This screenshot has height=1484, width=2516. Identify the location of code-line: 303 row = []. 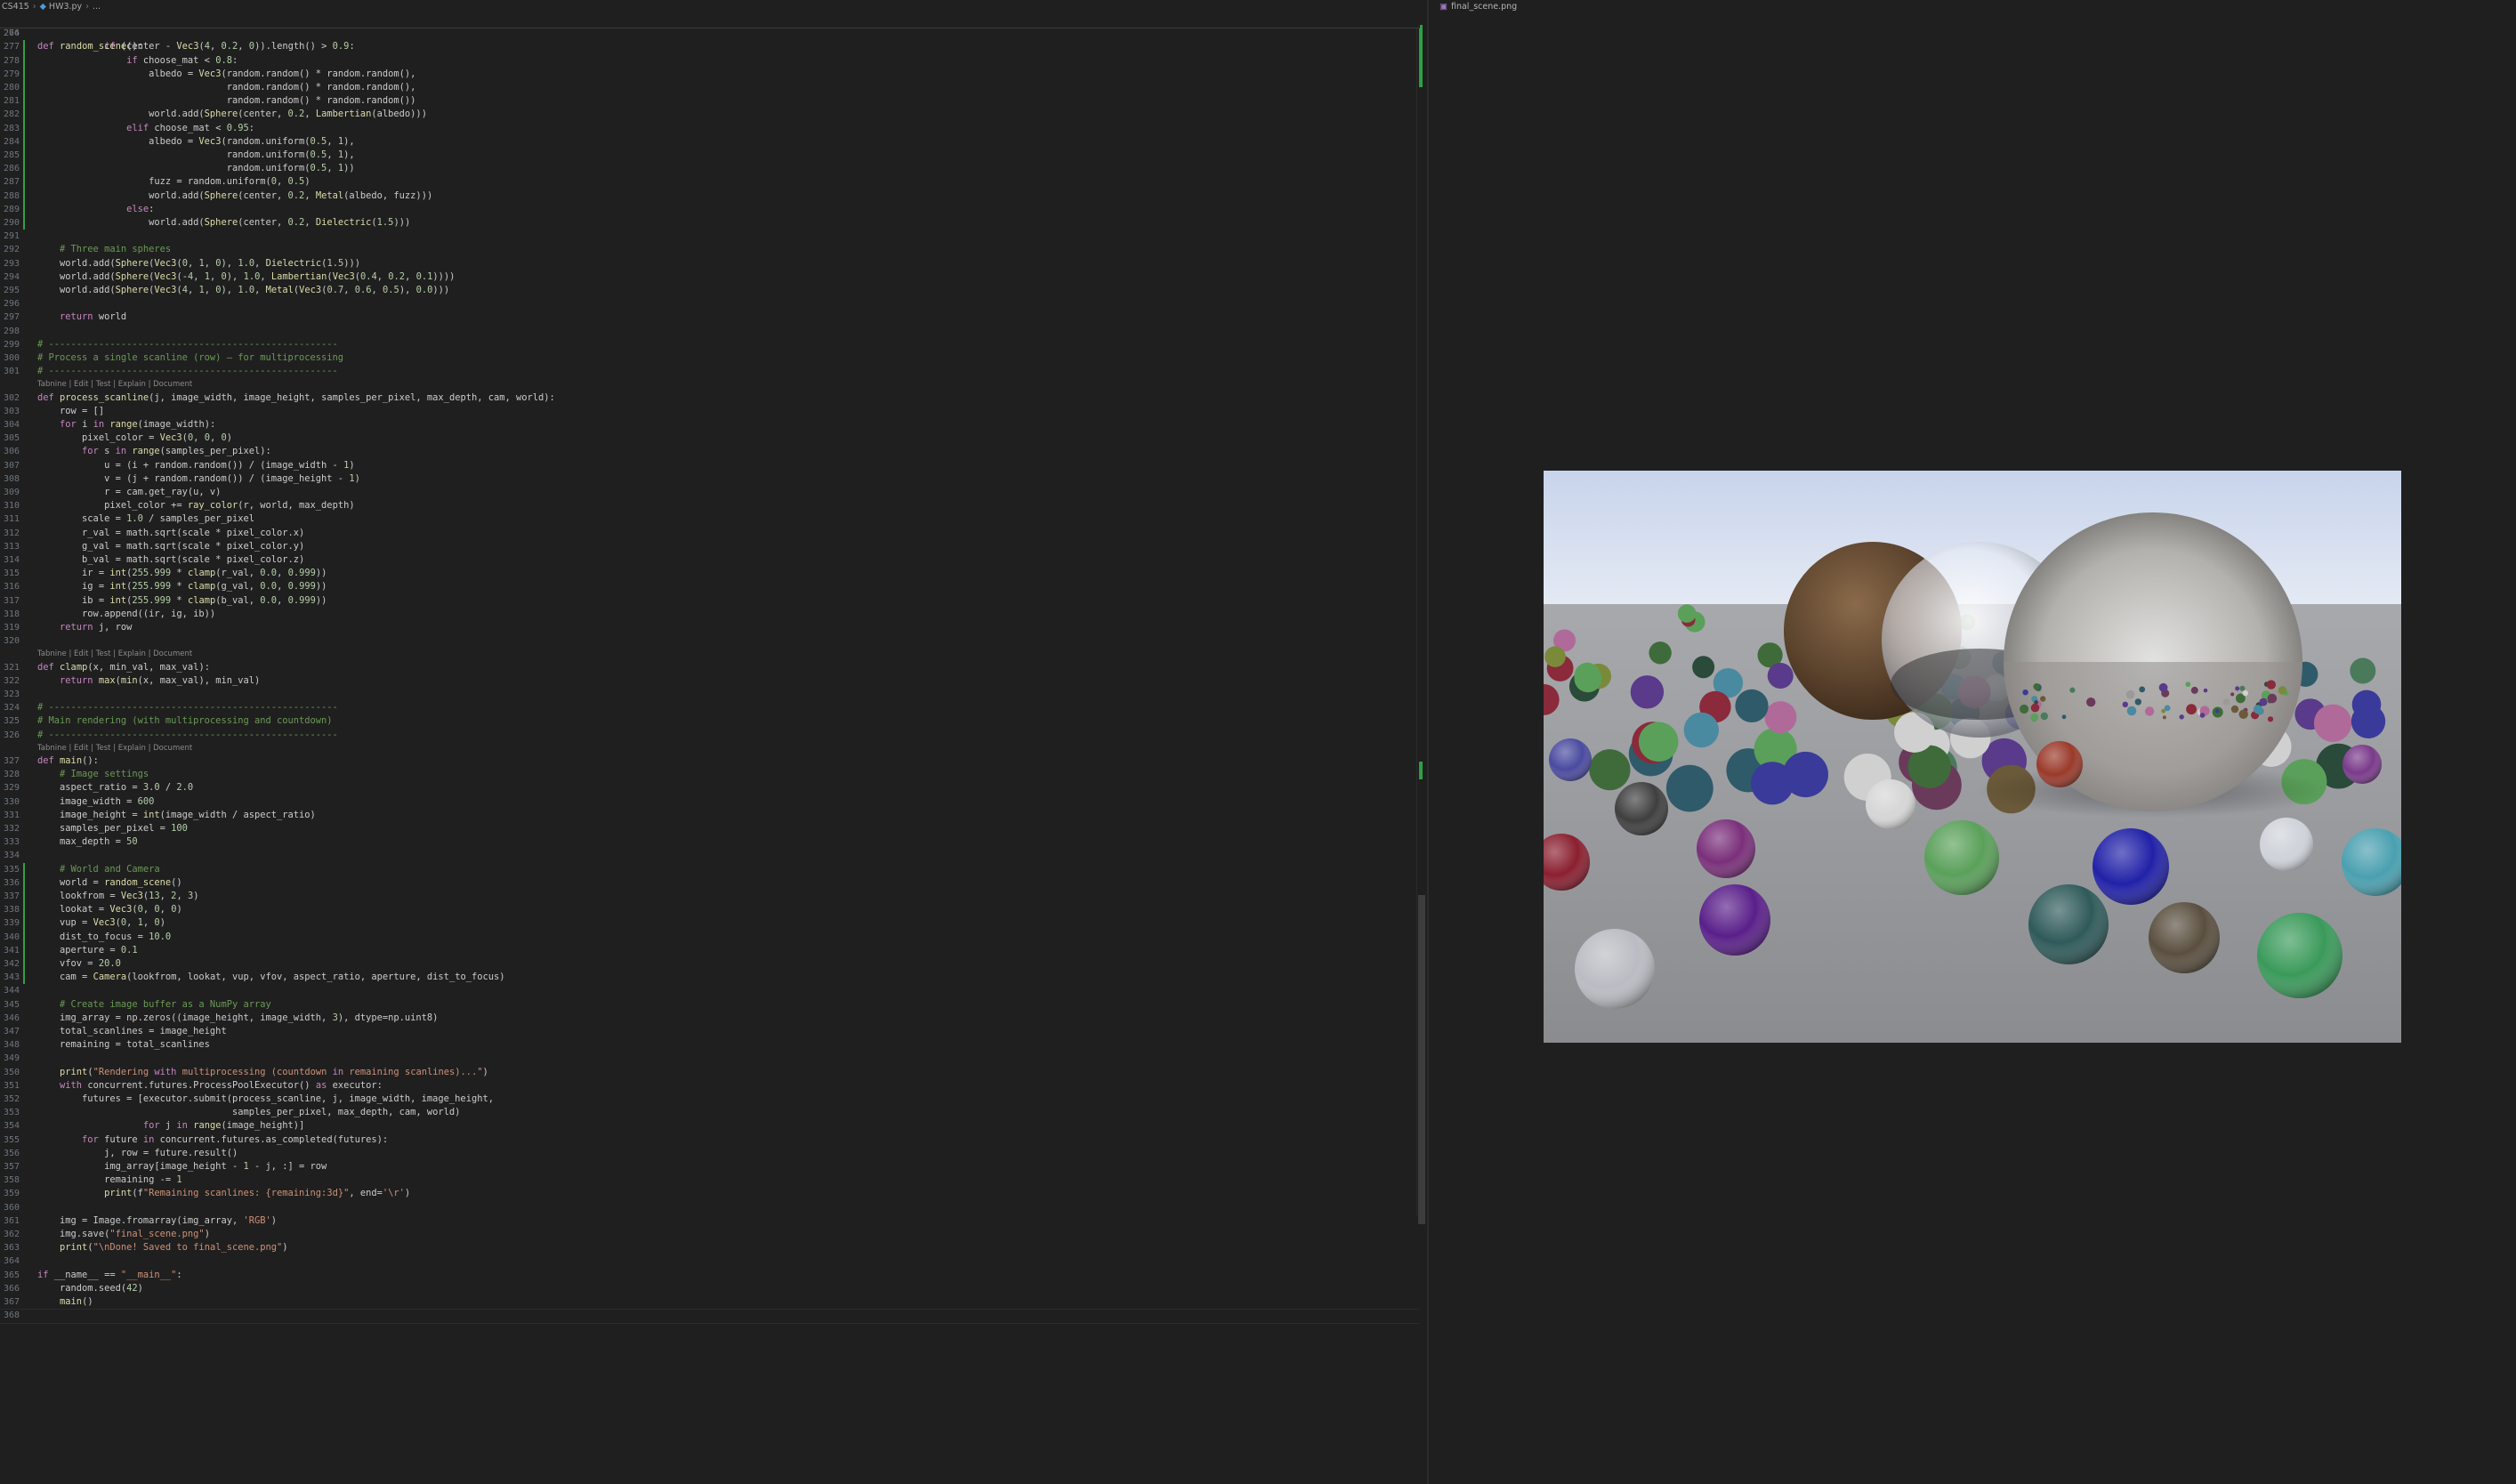
(710, 411).